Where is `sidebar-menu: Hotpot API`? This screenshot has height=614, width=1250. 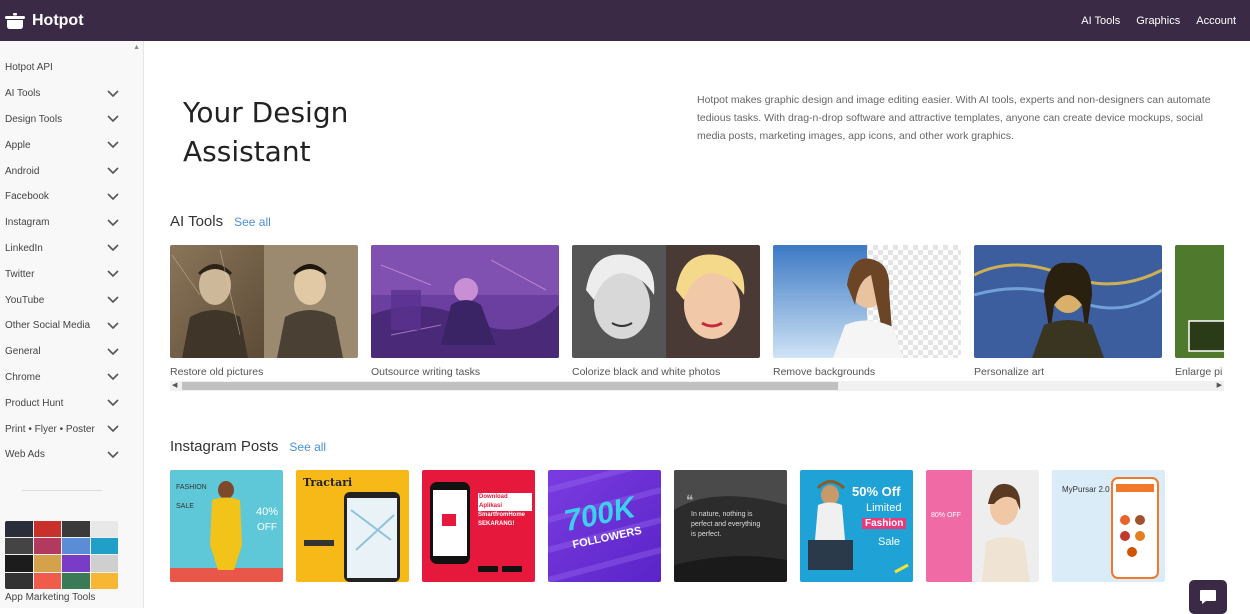 sidebar-menu: Hotpot API is located at coordinates (71, 61).